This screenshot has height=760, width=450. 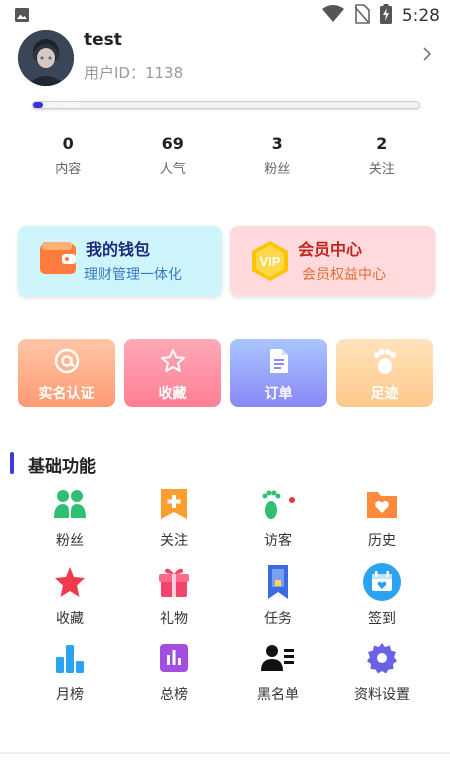 What do you see at coordinates (46, 58) in the screenshot?
I see `avatar` at bounding box center [46, 58].